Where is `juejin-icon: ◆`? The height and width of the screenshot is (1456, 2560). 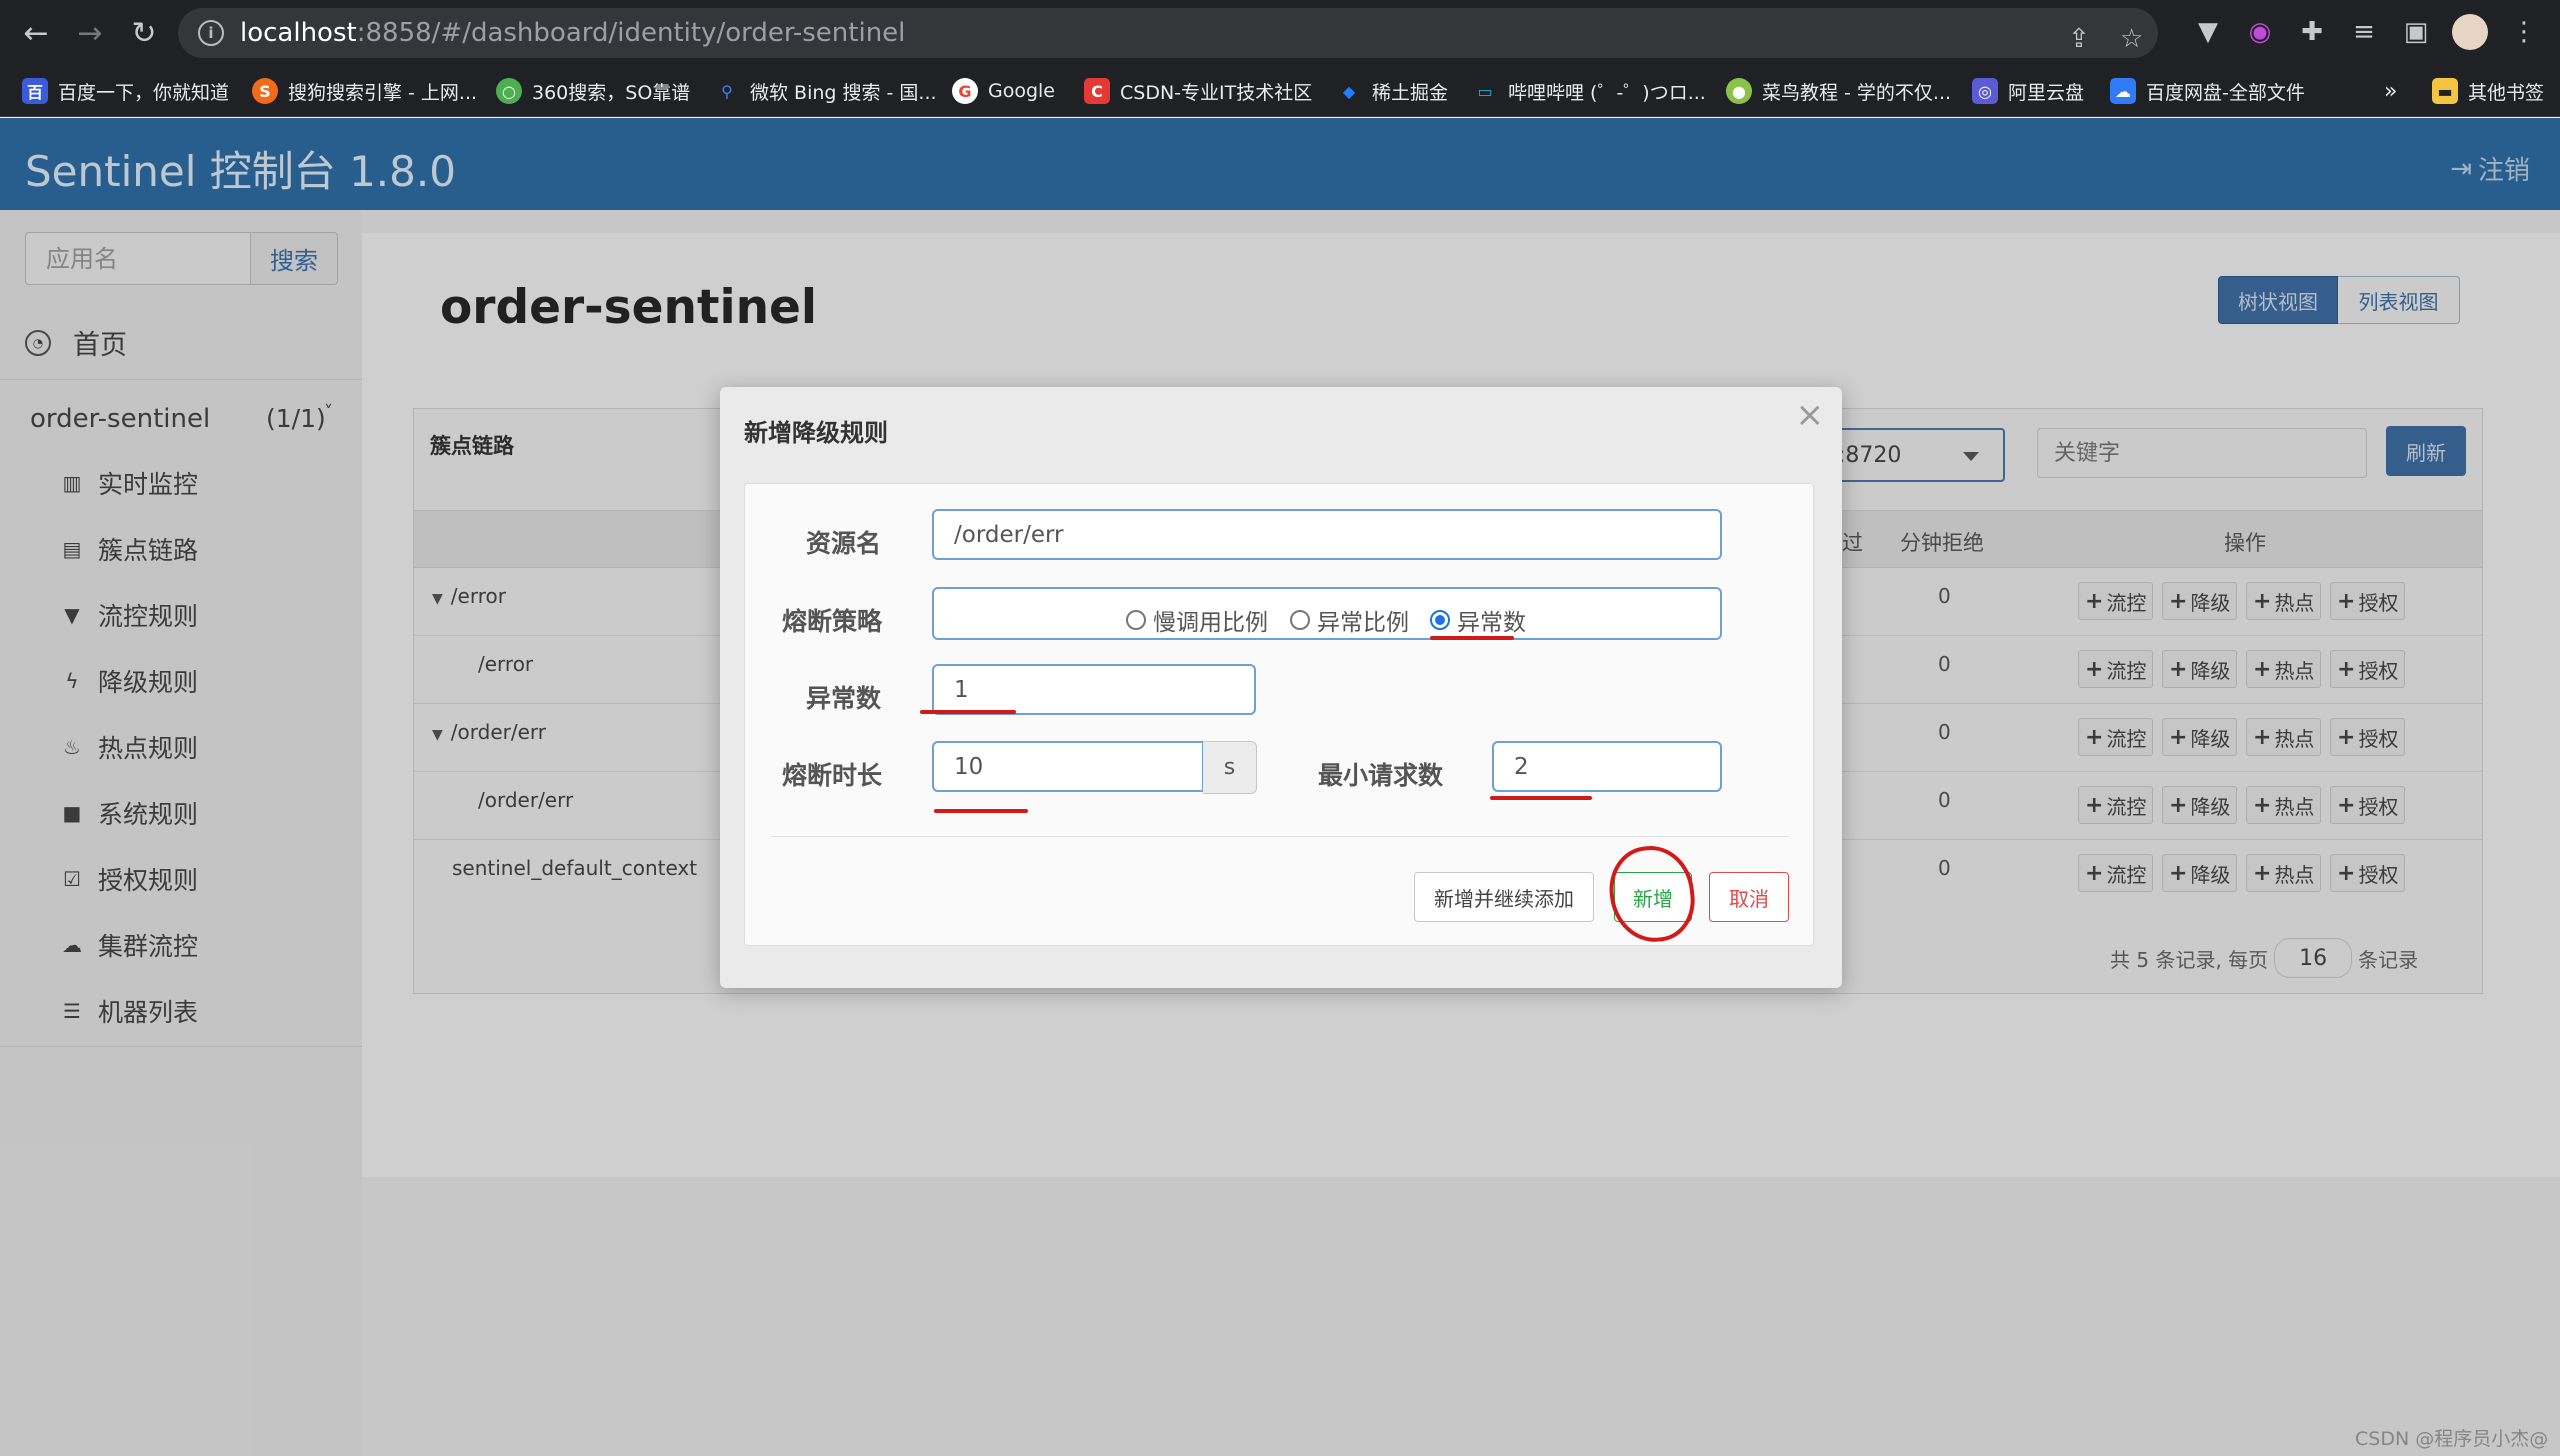
juejin-icon: ◆ is located at coordinates (1349, 91).